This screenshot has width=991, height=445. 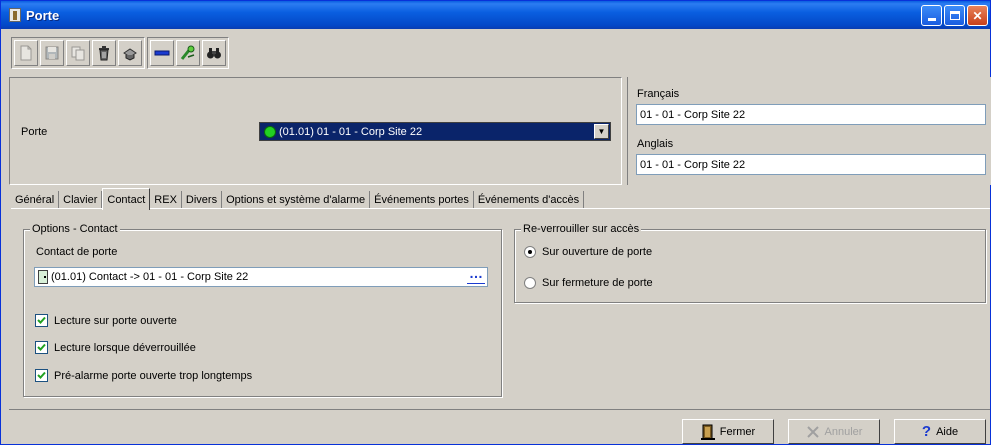 I want to click on checkbox-label: Lecture sur porte ouverte, so click(x=115, y=320).